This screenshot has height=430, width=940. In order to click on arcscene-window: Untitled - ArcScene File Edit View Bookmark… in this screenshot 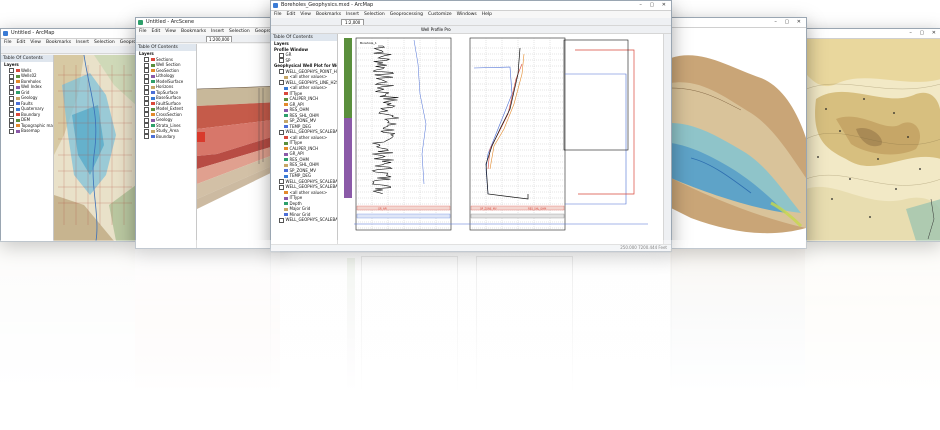, I will do `click(208, 133)`.